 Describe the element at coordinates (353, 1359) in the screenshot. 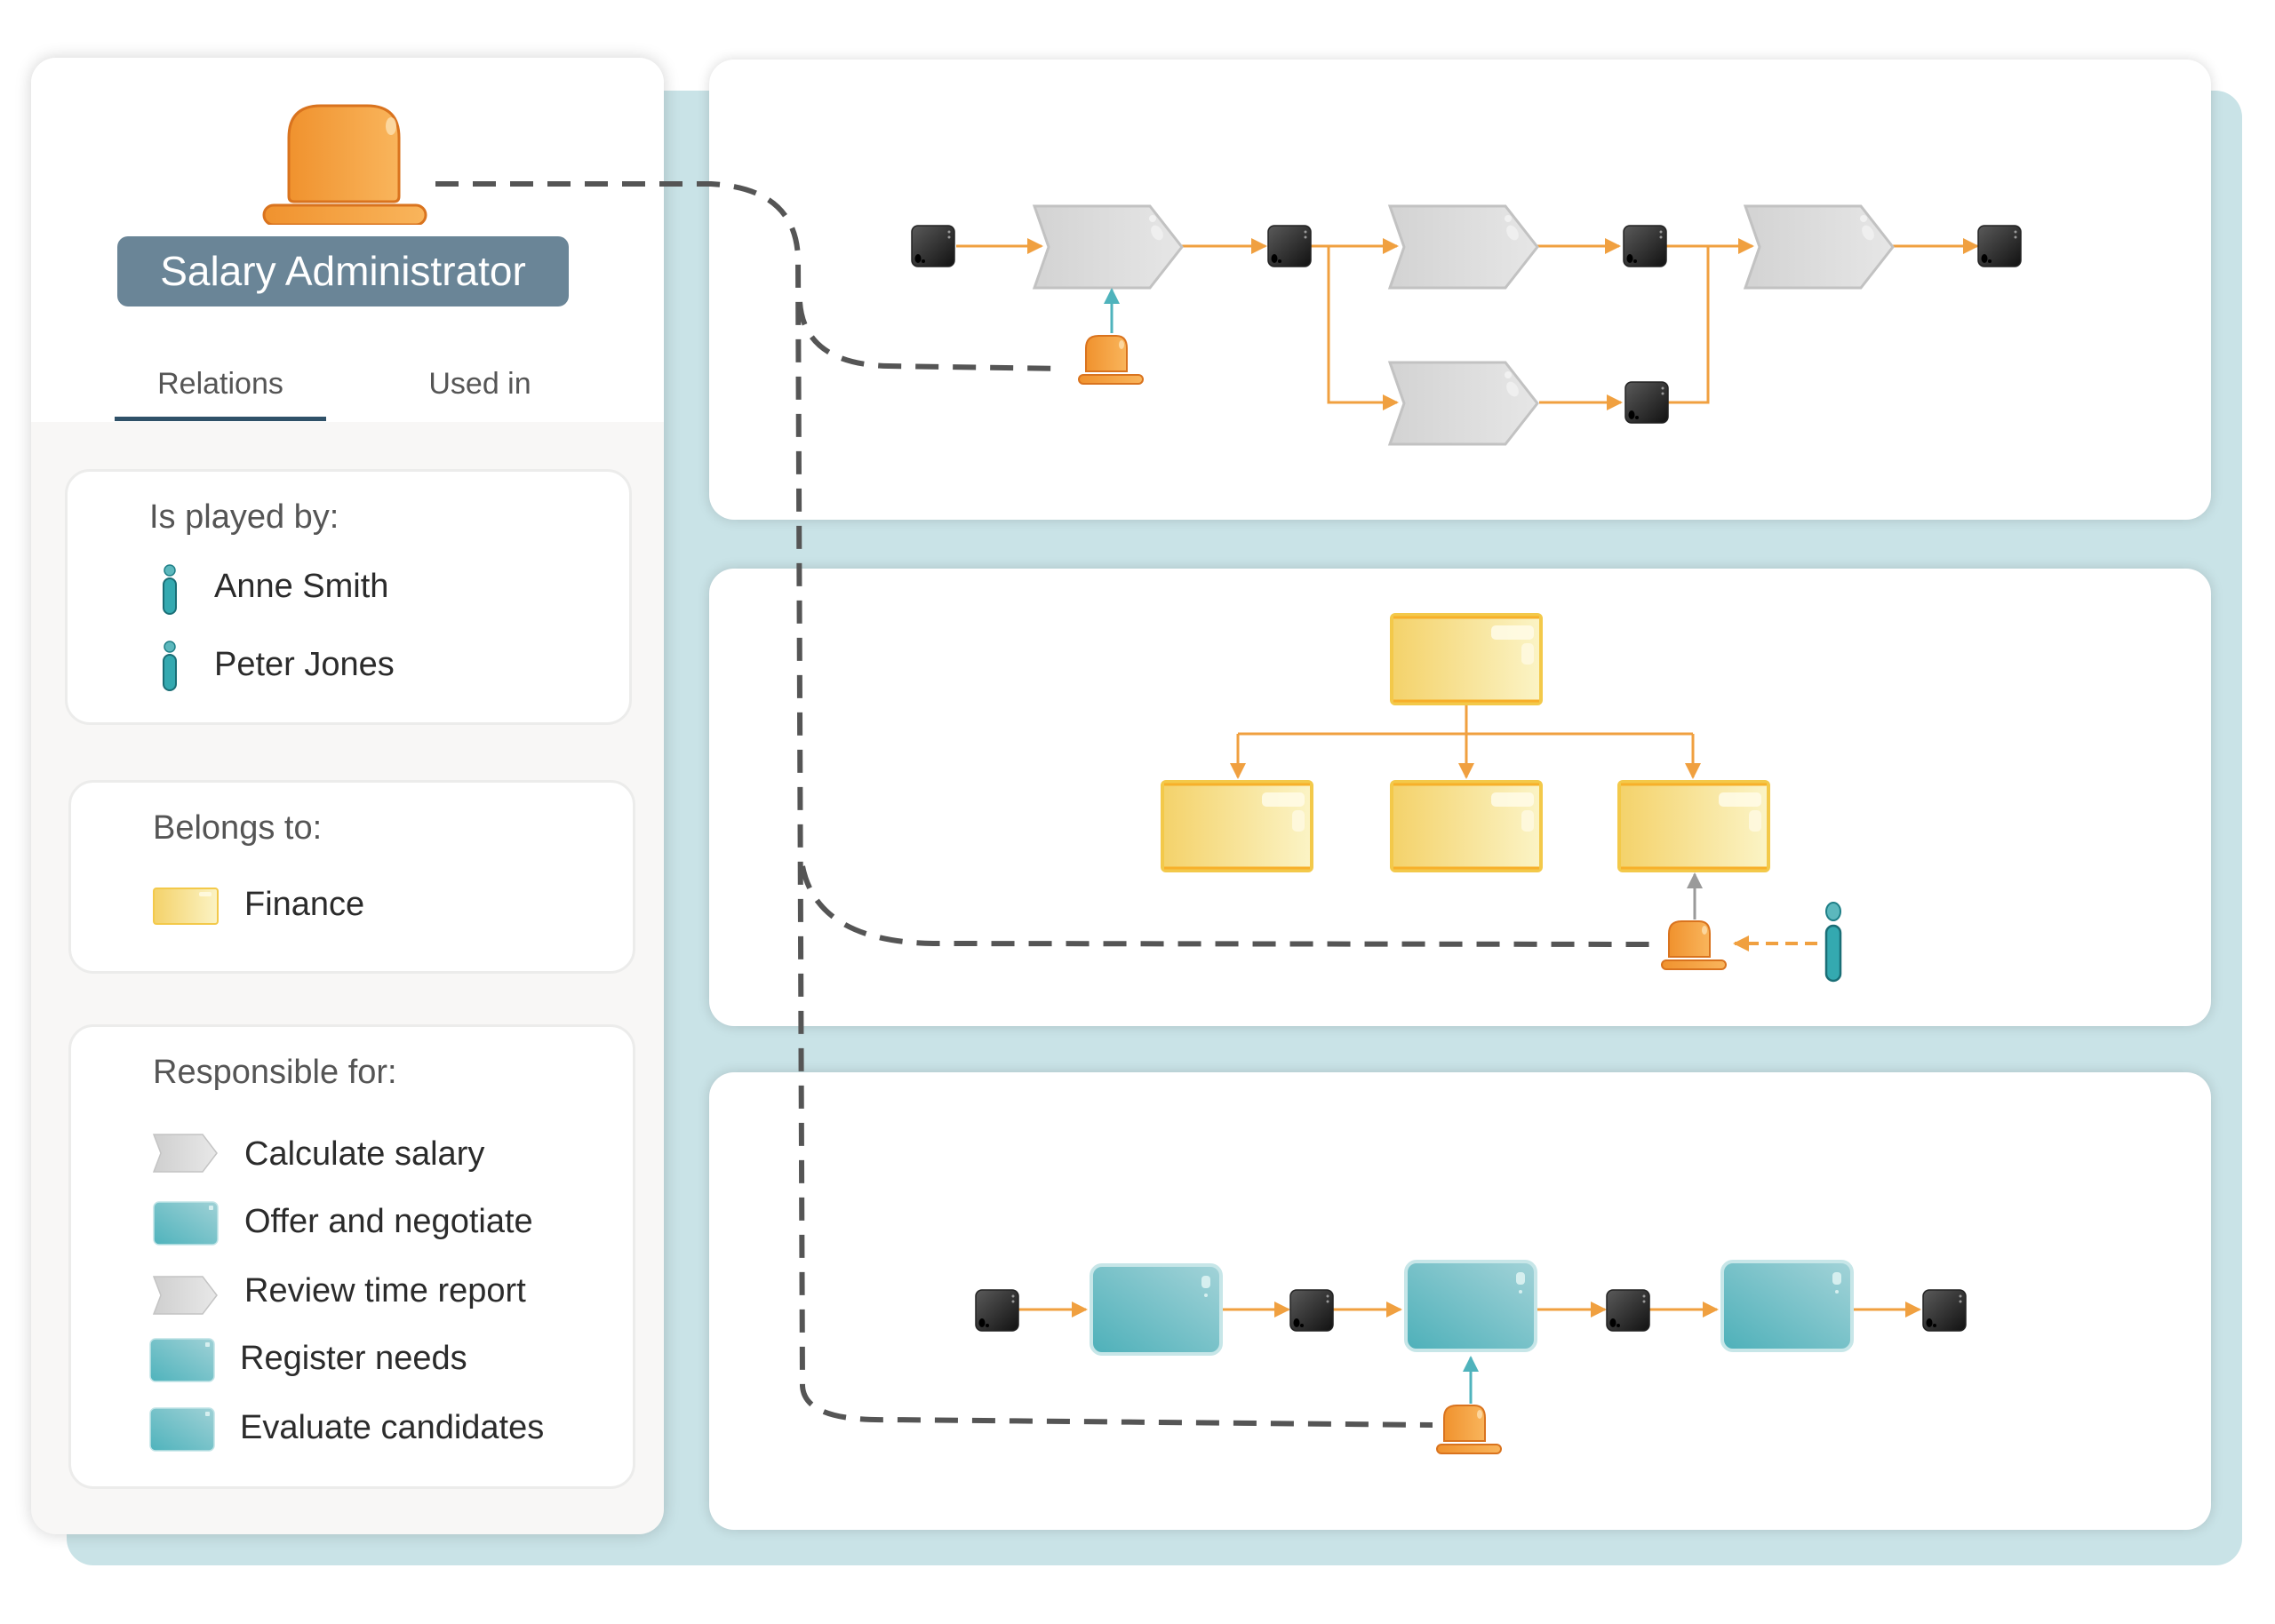

I see `list-item: Register needs` at that location.